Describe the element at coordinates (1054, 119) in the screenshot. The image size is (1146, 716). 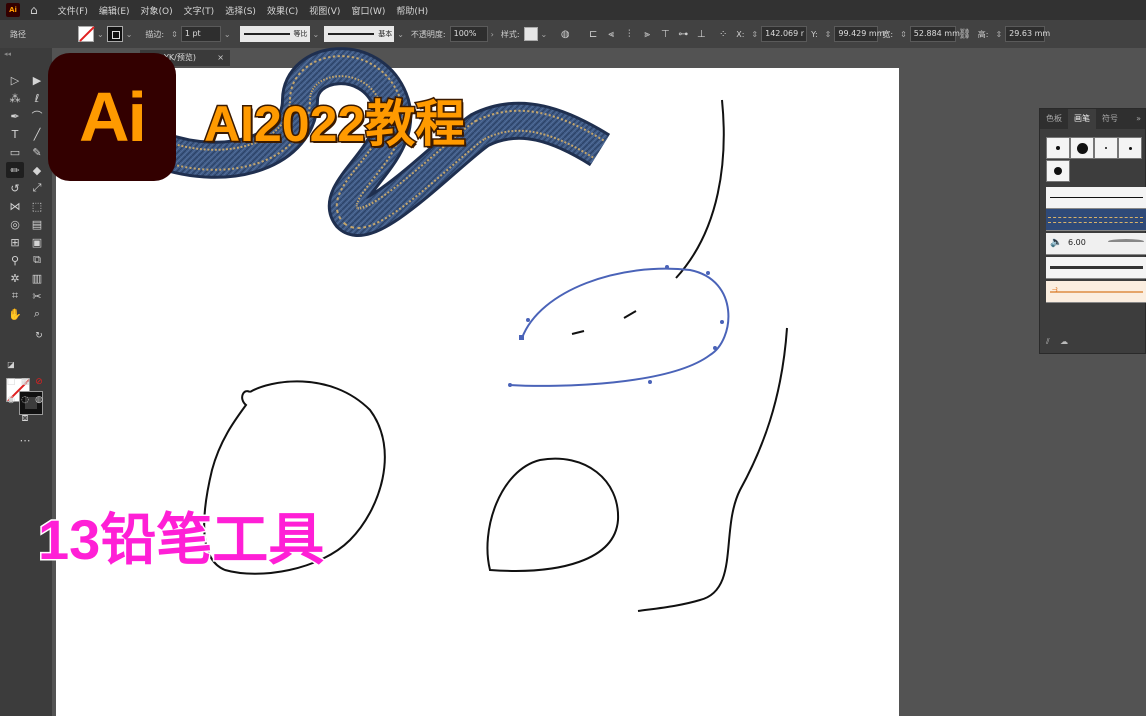
I see `tab-swatches: 色板` at that location.